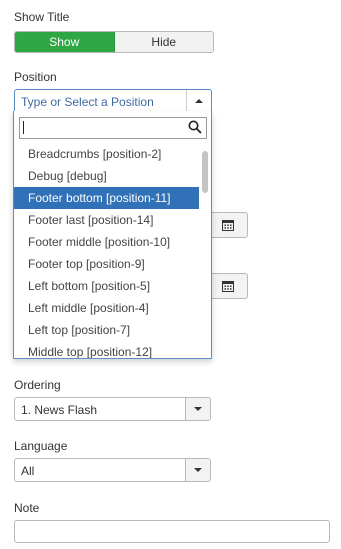 The width and height of the screenshot is (341, 549). What do you see at coordinates (106, 264) in the screenshot?
I see `position-option: Footer top [position-9]` at bounding box center [106, 264].